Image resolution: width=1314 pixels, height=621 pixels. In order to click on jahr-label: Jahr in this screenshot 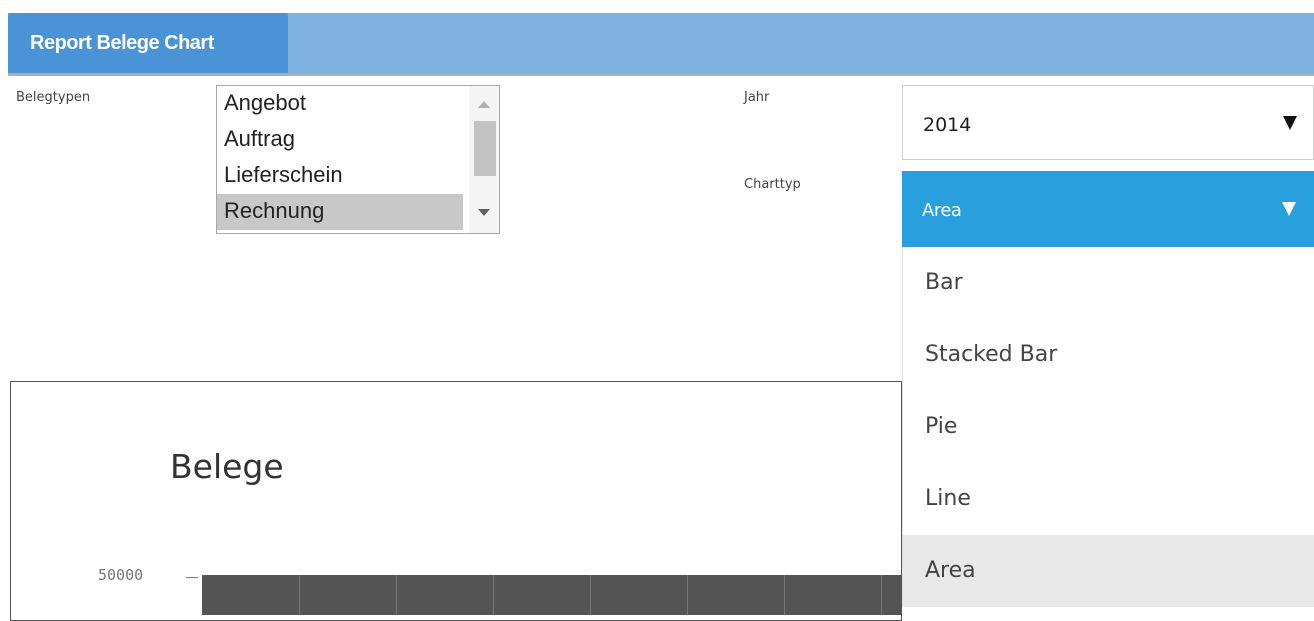, I will do `click(757, 97)`.